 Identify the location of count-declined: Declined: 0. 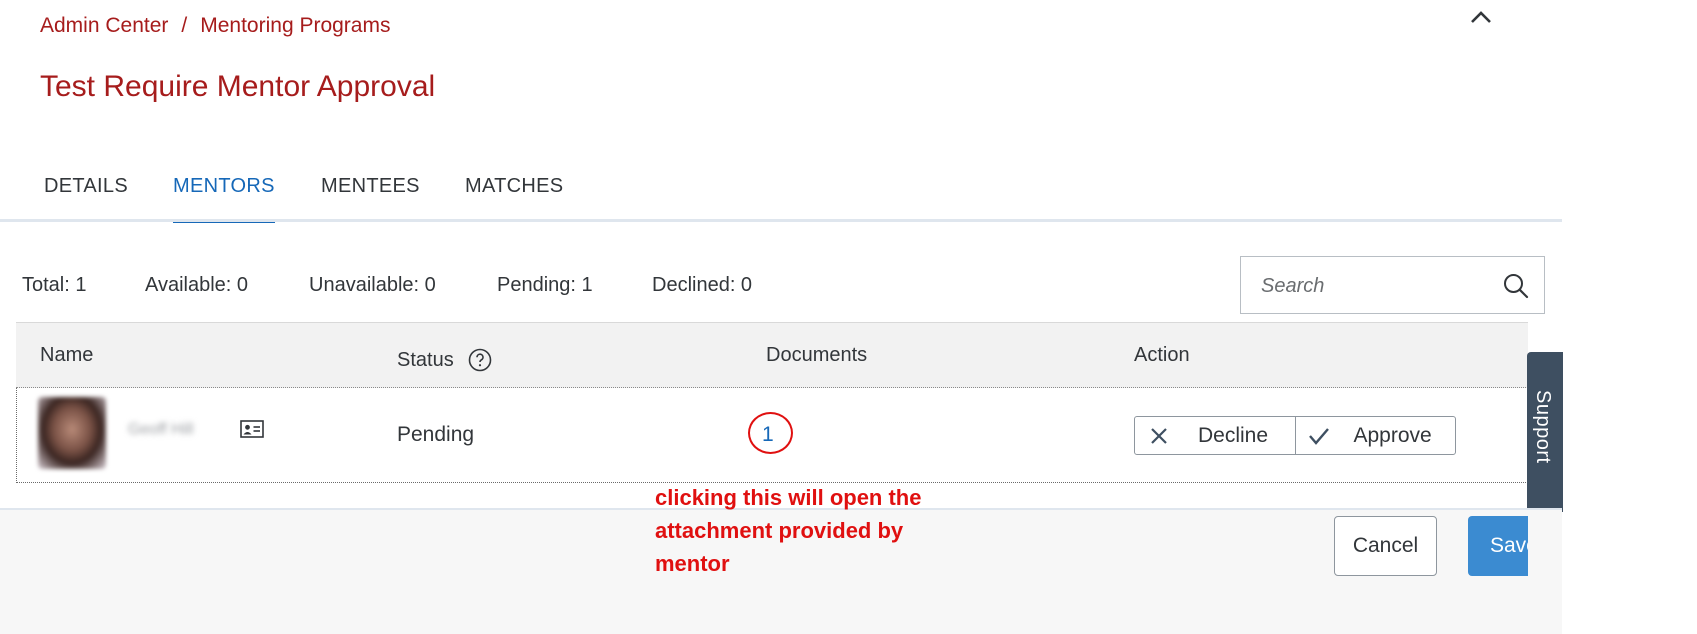
(702, 285).